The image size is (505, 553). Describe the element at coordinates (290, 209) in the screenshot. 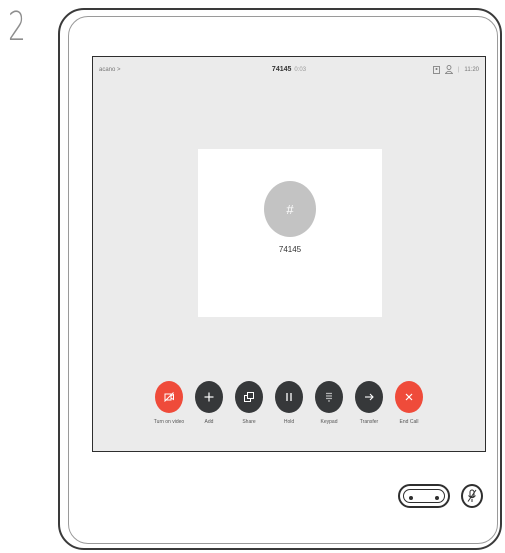

I see `caller-avatar: #` at that location.